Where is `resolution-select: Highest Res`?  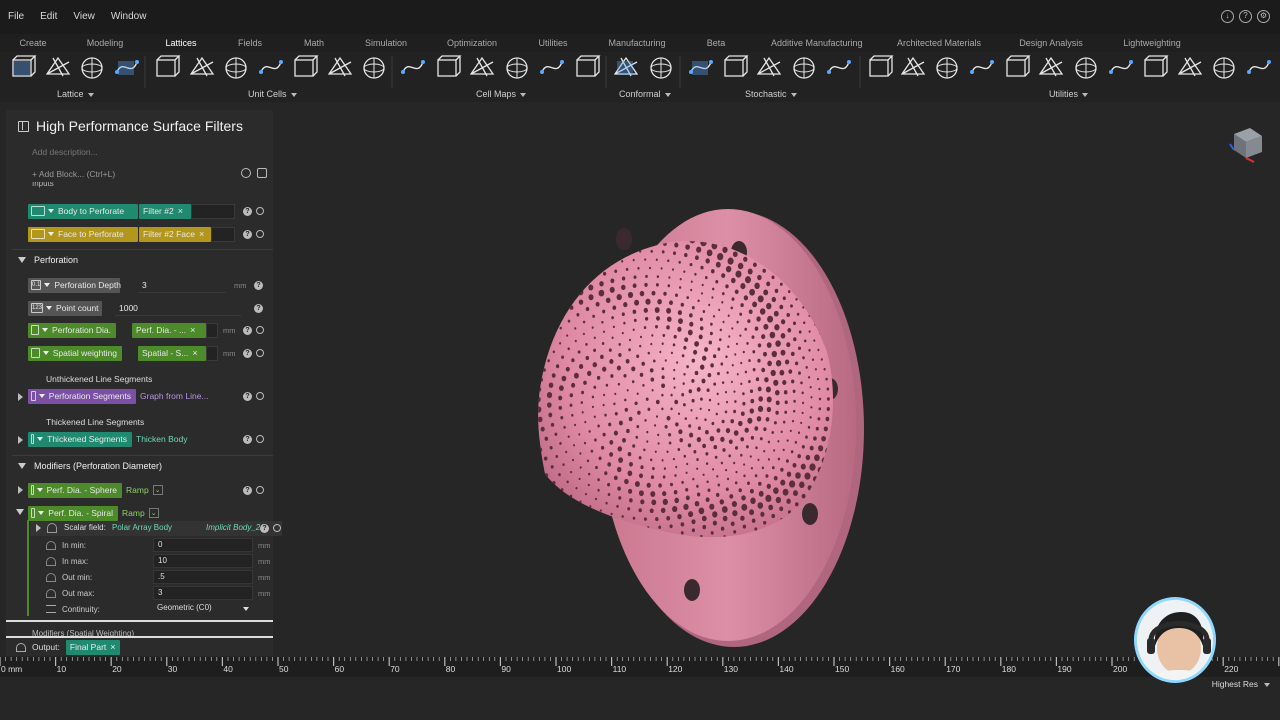
resolution-select: Highest Res is located at coordinates (1235, 684).